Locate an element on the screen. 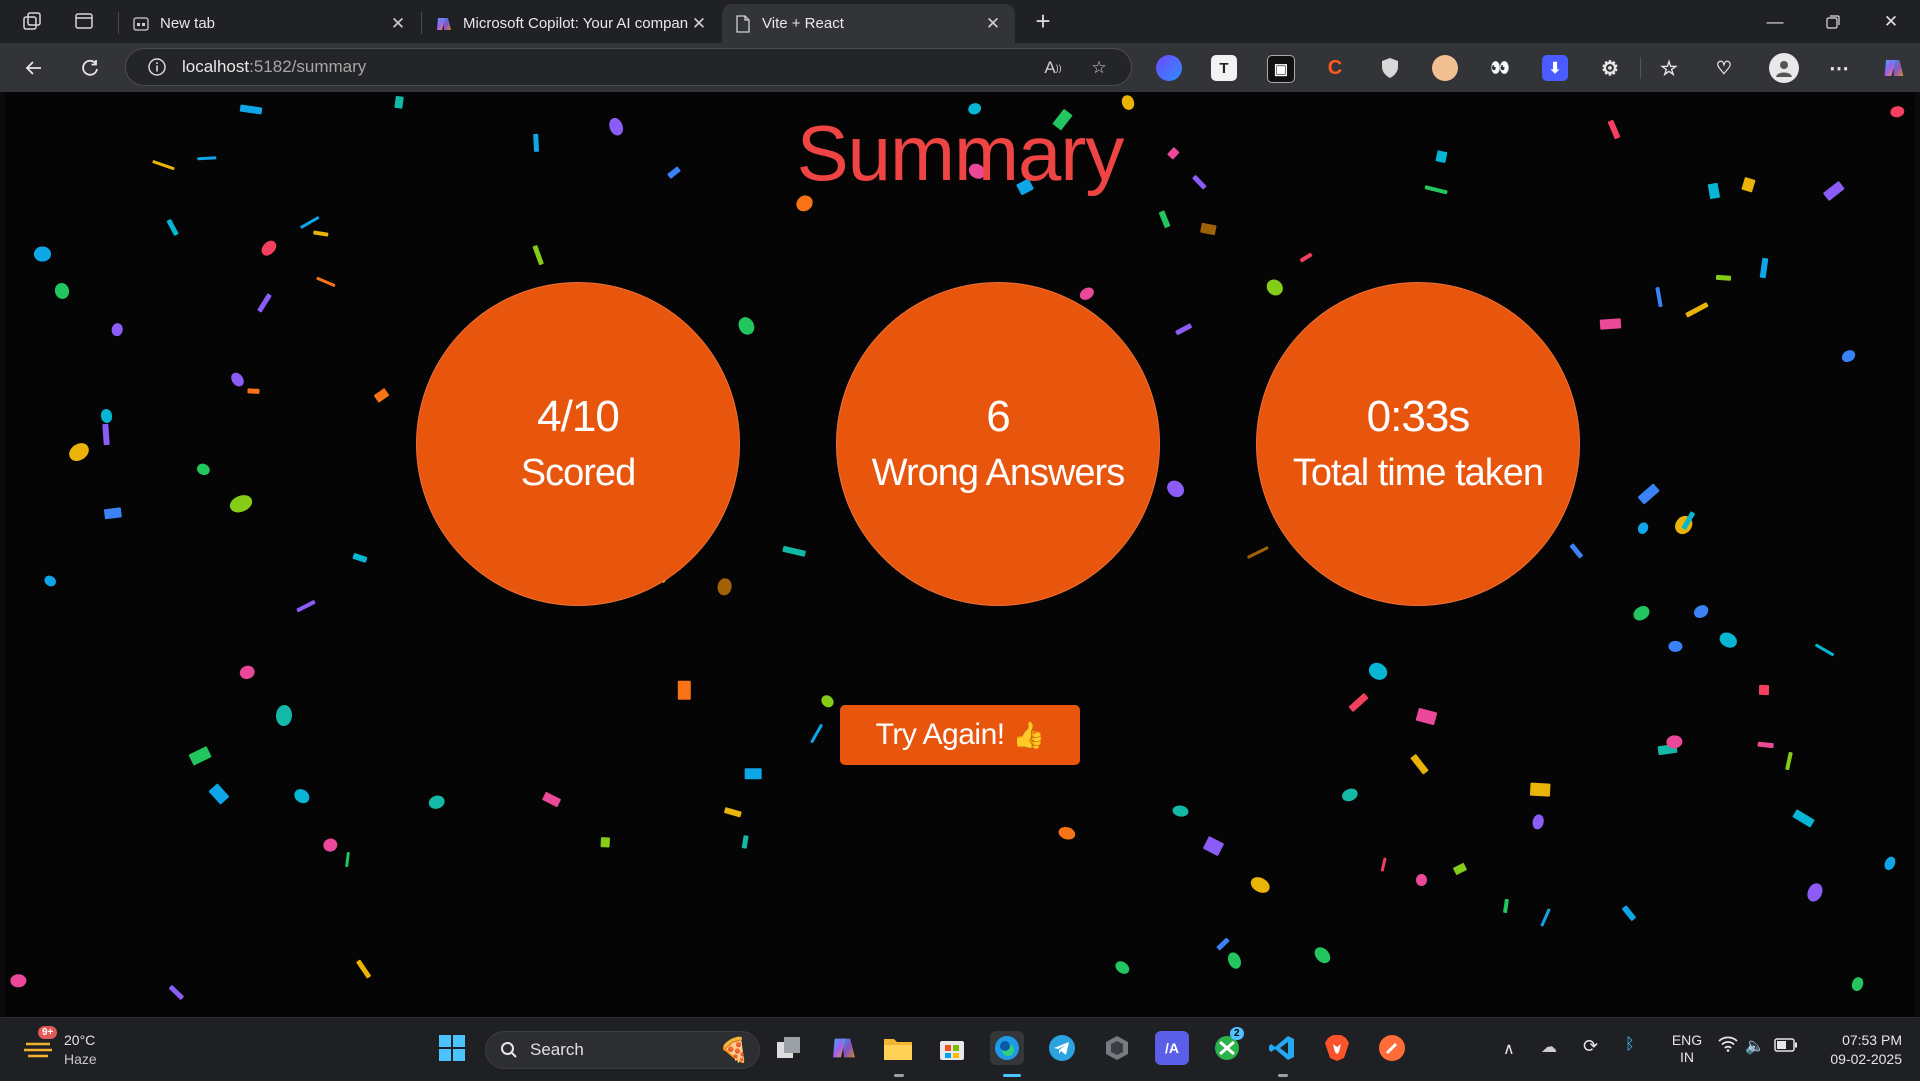  postman-icon is located at coordinates (1392, 1048).